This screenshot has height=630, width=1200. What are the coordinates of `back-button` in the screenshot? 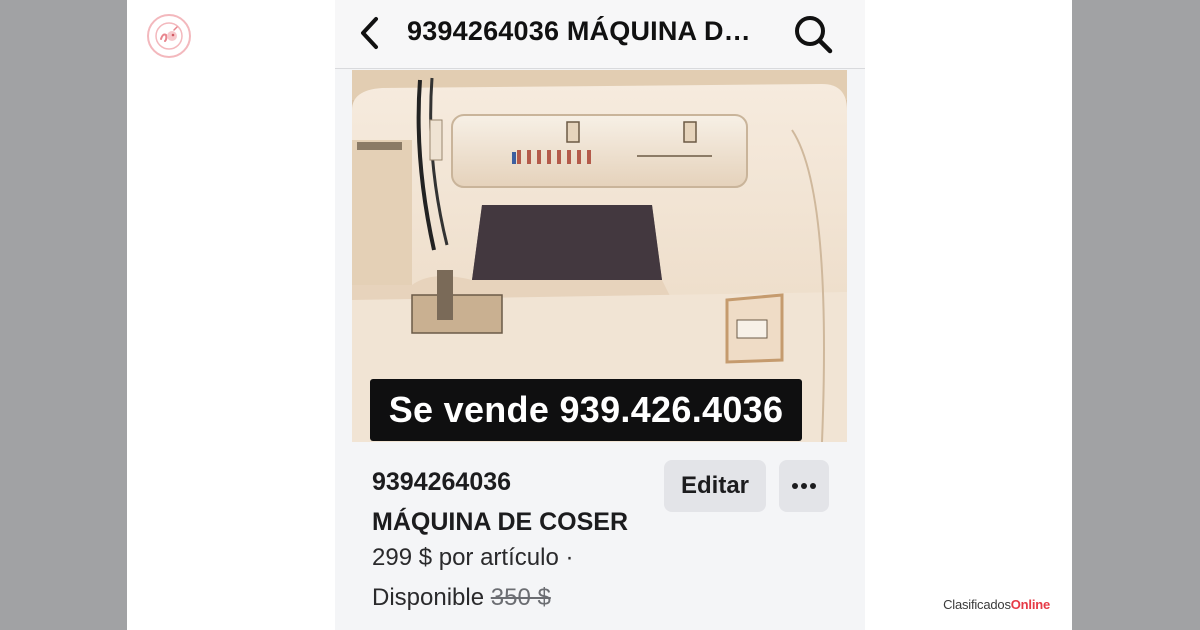 It's located at (370, 33).